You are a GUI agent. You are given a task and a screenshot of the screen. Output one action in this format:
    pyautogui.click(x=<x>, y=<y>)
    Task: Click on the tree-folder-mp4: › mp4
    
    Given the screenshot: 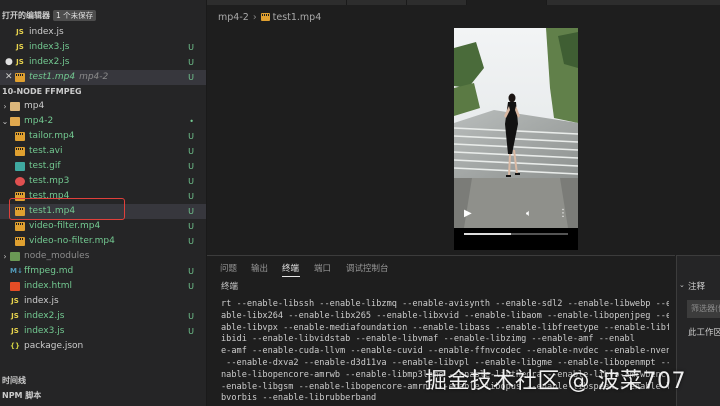 What is the action you would take?
    pyautogui.click(x=103, y=106)
    